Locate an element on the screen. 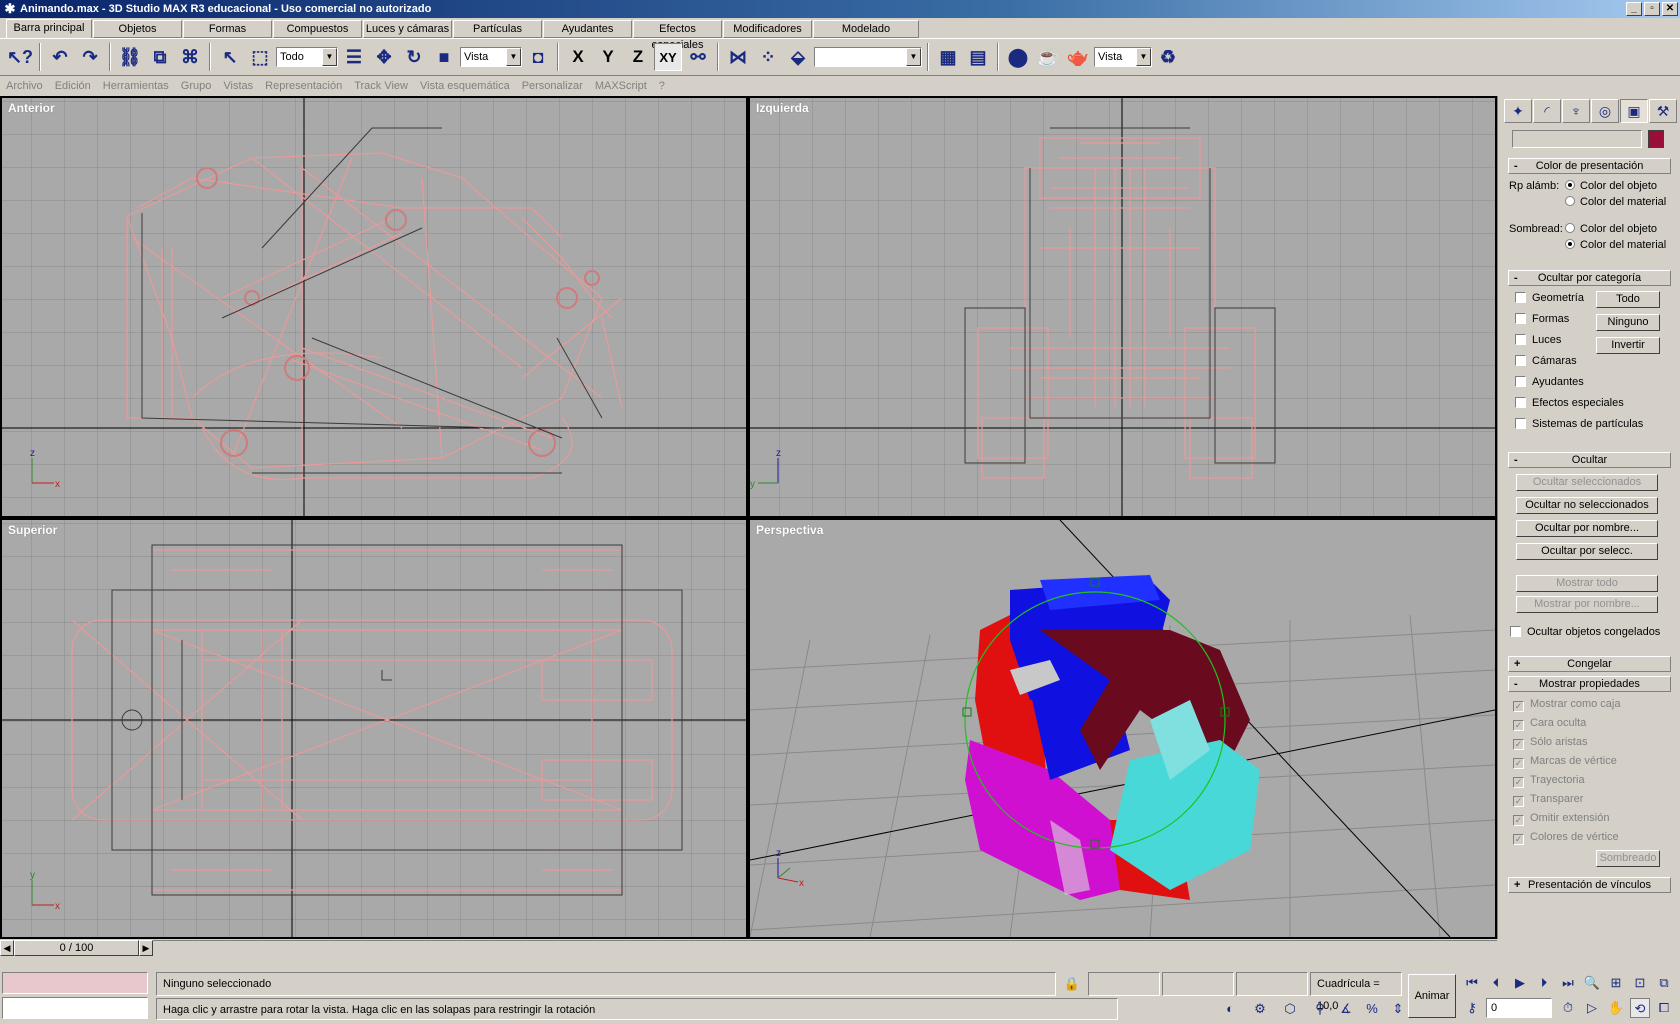  menu-personalizar: Personalizar is located at coordinates (552, 86).